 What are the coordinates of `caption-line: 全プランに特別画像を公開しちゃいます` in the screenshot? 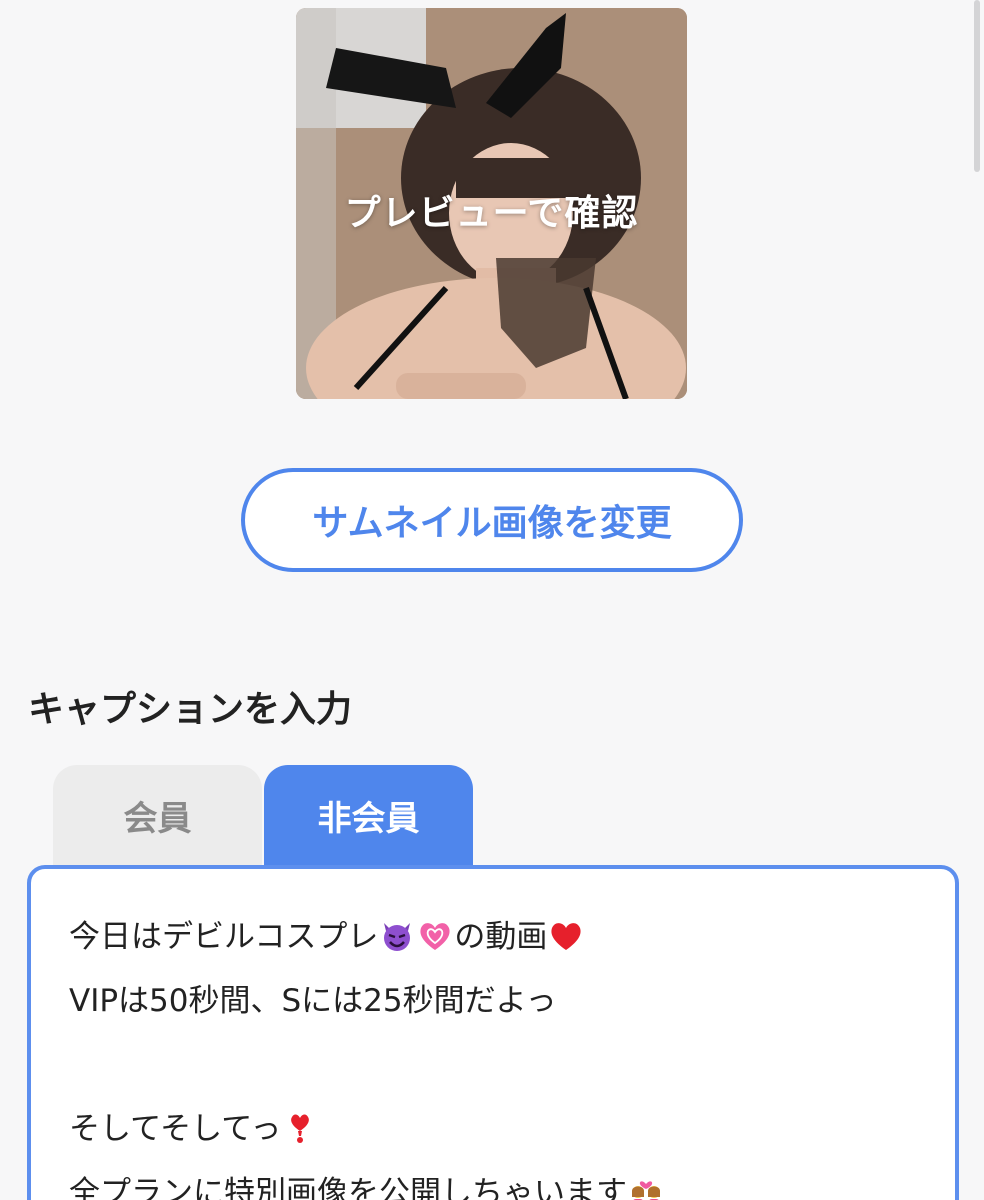 It's located at (493, 1180).